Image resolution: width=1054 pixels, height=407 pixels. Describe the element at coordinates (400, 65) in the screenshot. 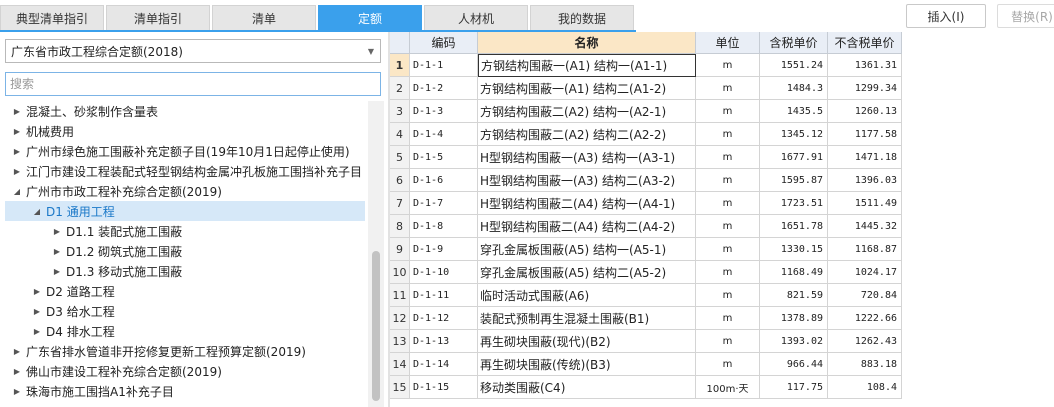

I see `row-number: 1` at that location.